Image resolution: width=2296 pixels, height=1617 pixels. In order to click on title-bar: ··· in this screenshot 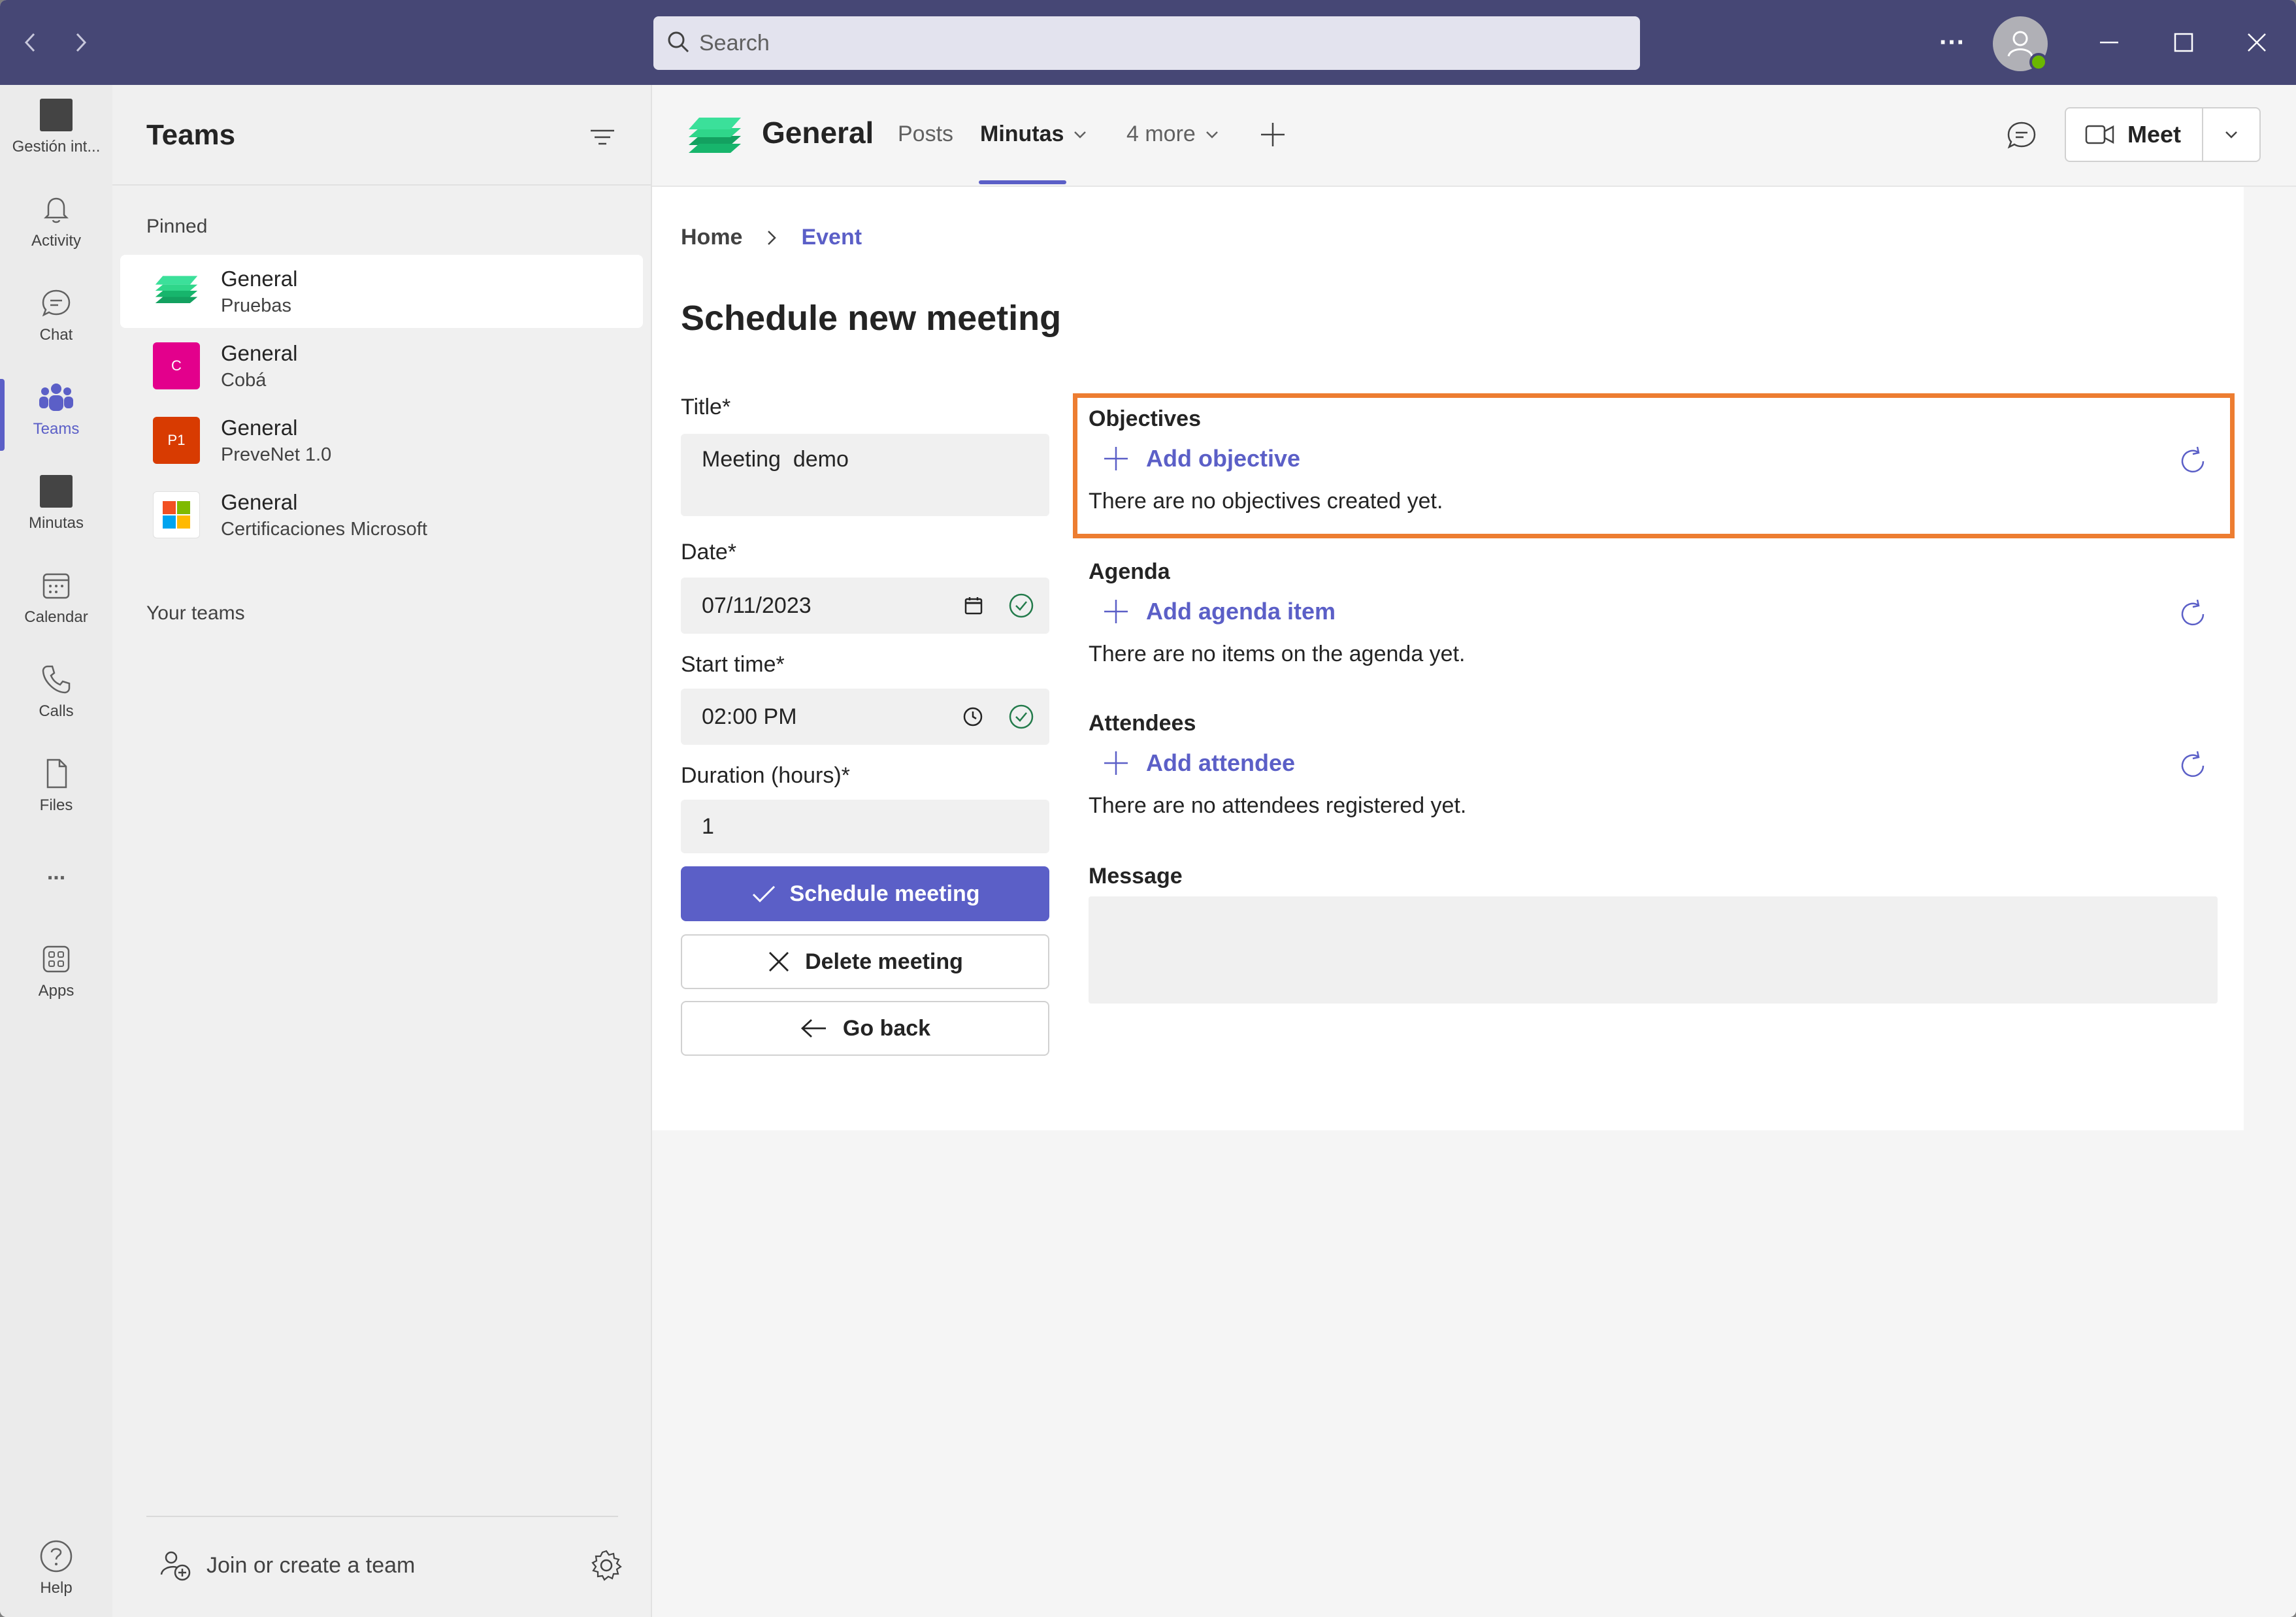, I will do `click(1148, 42)`.